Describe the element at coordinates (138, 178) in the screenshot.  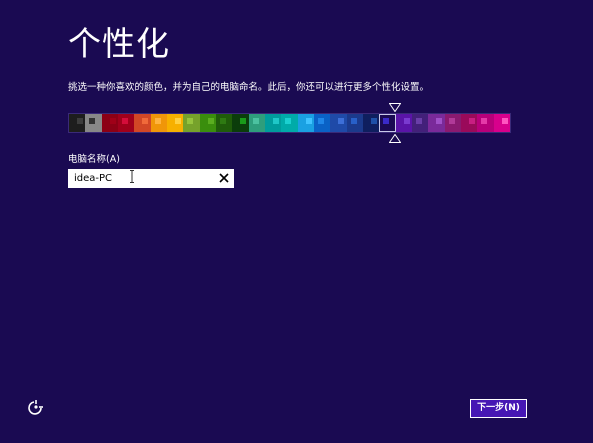
I see `computer-name-input` at that location.